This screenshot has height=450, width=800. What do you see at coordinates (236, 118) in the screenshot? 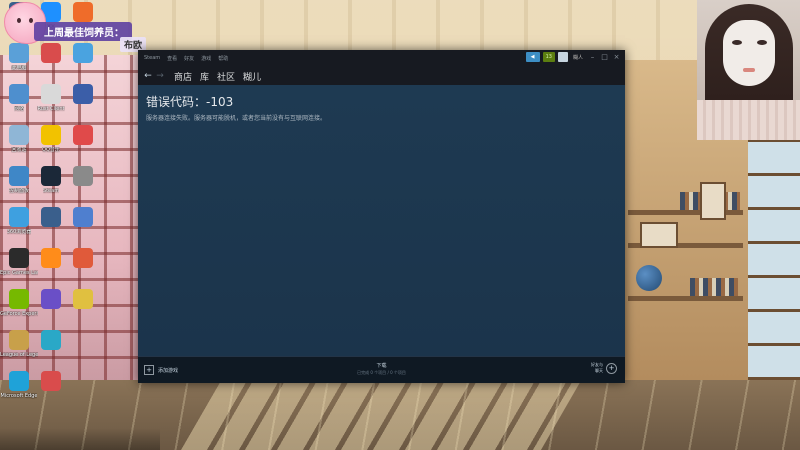
I see `error-message: 服务器连接失败。服务器可能脱机，或者您当前没有与互联网连接。` at bounding box center [236, 118].